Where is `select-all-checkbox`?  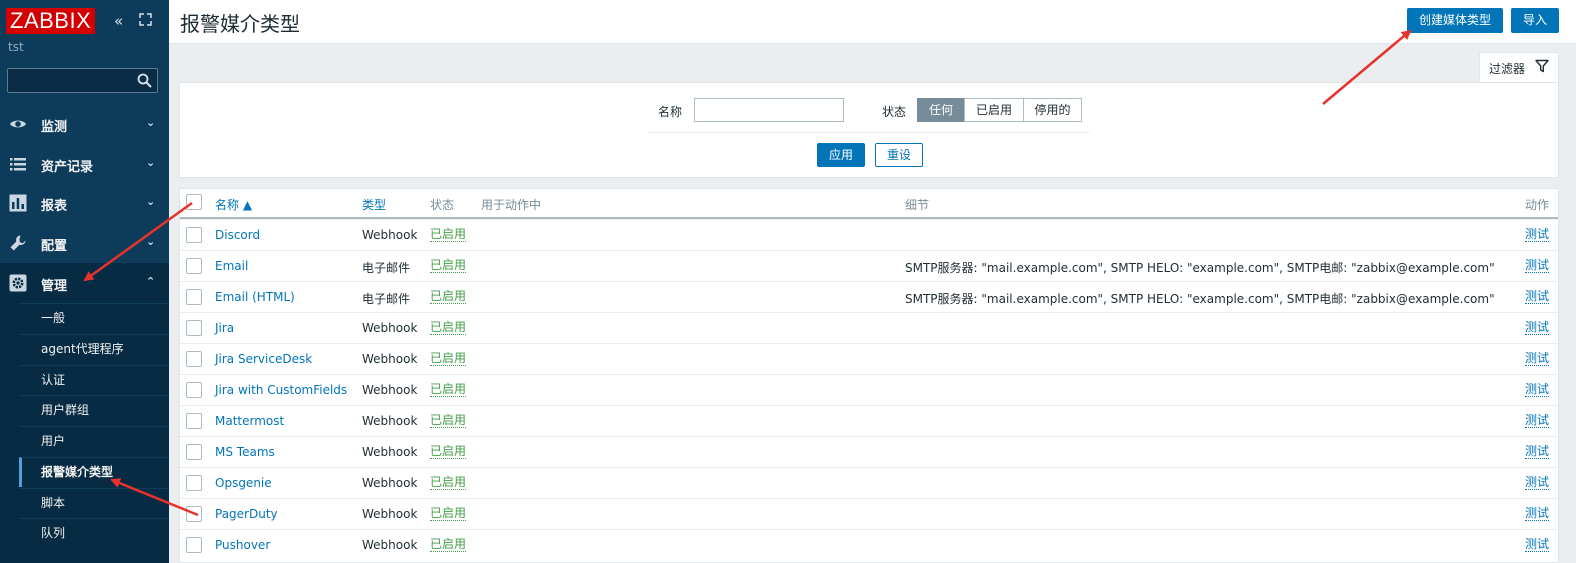 select-all-checkbox is located at coordinates (194, 202).